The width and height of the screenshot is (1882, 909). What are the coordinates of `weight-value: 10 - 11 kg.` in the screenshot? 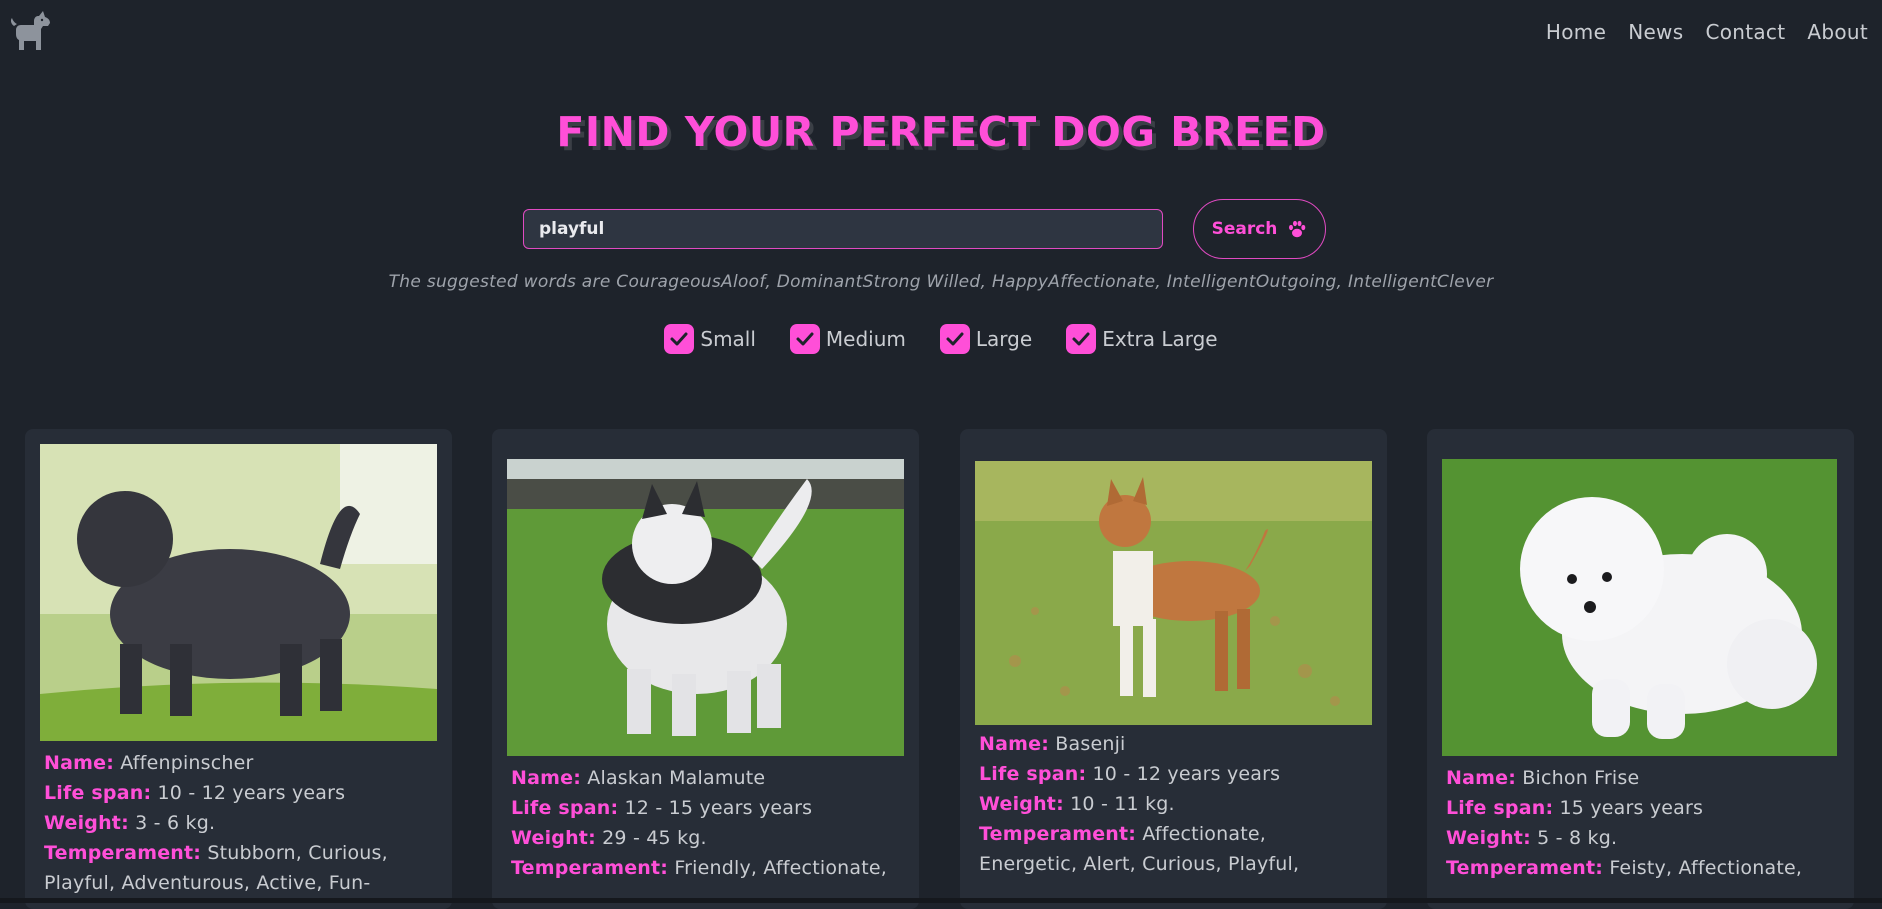 It's located at (1122, 804).